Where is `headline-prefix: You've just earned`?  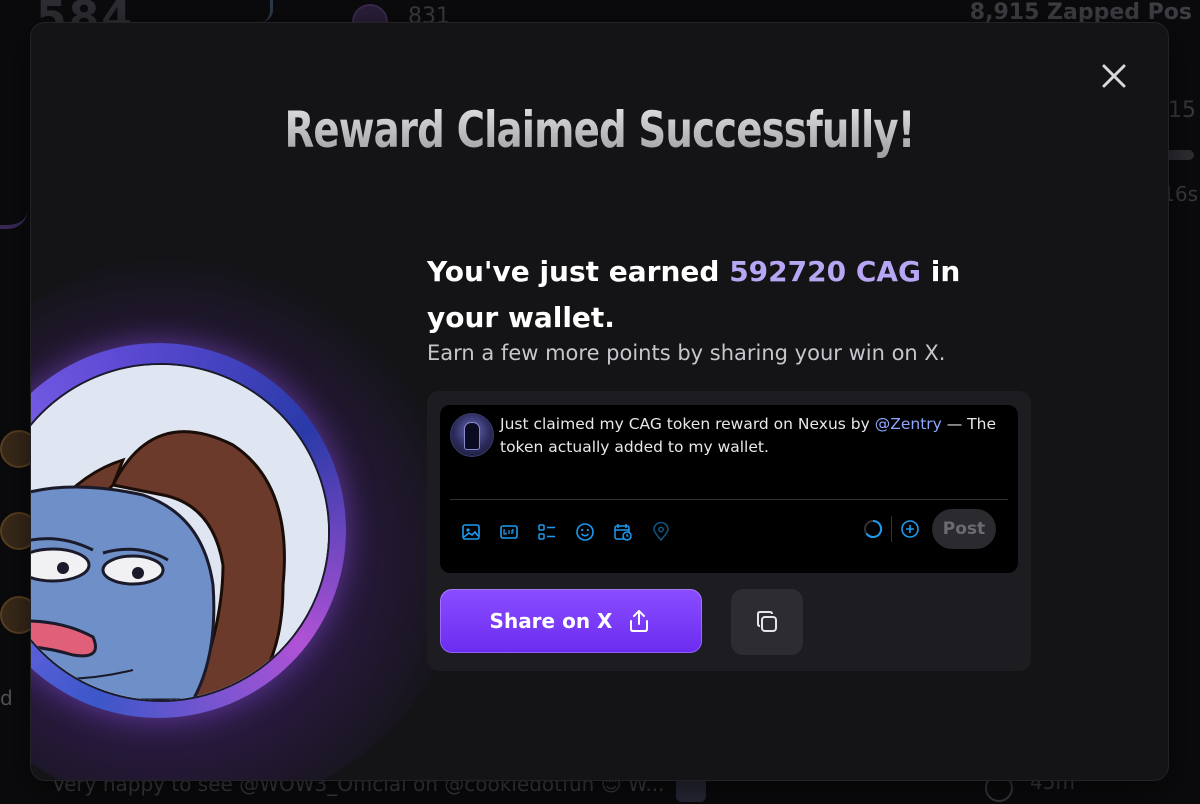
headline-prefix: You've just earned is located at coordinates (578, 271).